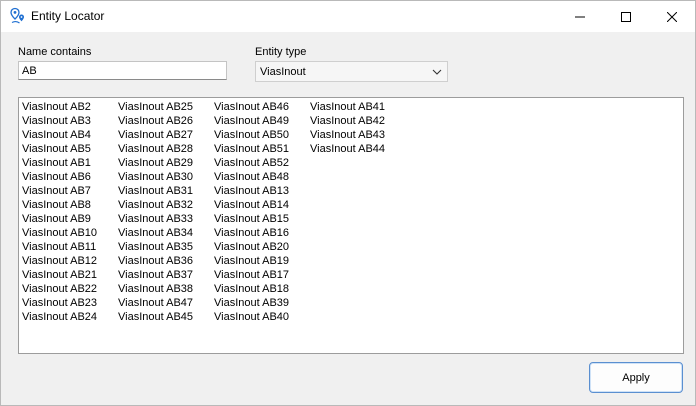 The image size is (696, 406). I want to click on list-item: ViasInout AB52, so click(251, 163).